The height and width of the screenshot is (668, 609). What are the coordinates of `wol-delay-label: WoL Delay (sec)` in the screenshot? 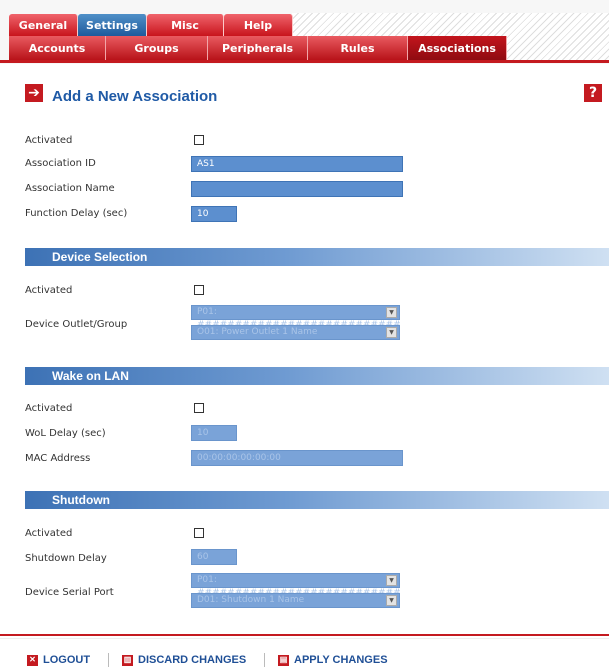 It's located at (65, 433).